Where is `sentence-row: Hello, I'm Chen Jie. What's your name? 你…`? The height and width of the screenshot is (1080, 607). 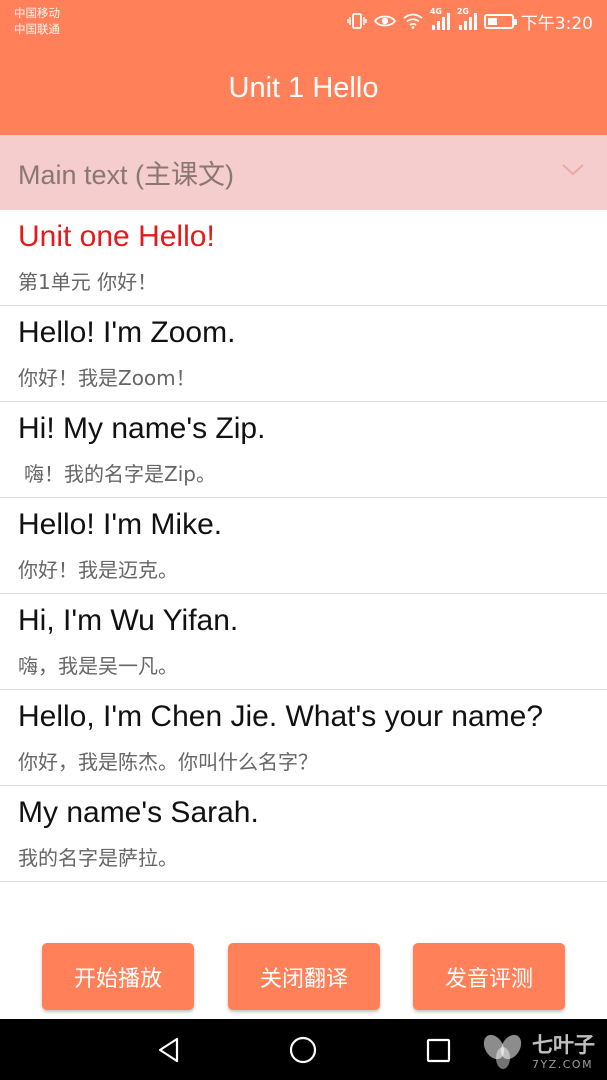 sentence-row: Hello, I'm Chen Jie. What's your name? 你… is located at coordinates (303, 738).